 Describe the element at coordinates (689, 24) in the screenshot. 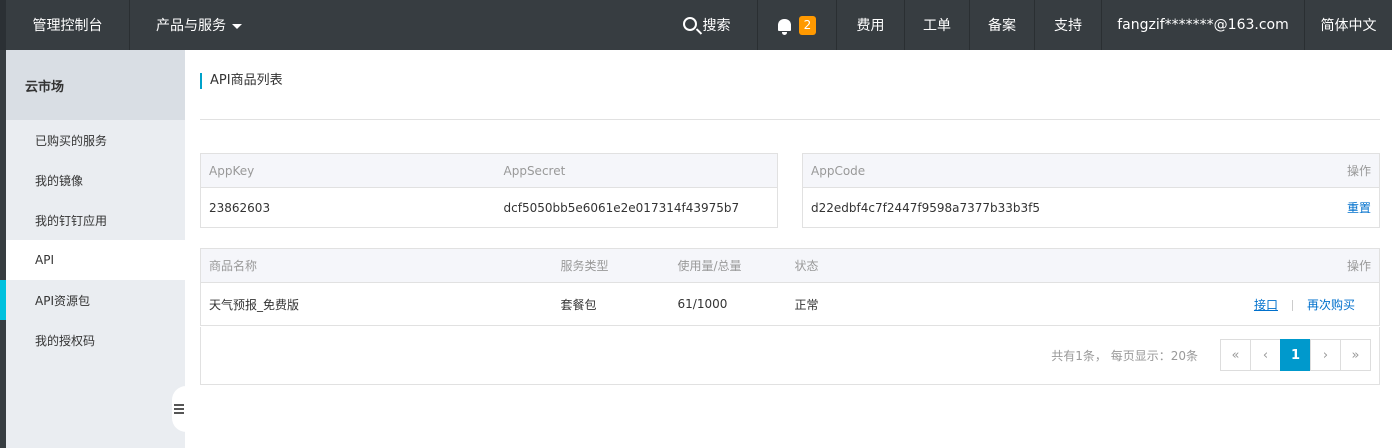

I see `search-icon` at that location.